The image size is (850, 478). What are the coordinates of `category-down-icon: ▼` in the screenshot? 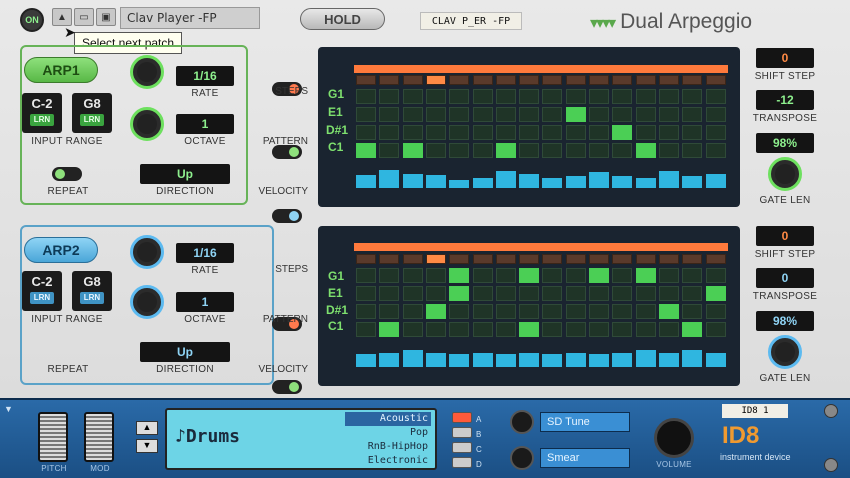 It's located at (147, 446).